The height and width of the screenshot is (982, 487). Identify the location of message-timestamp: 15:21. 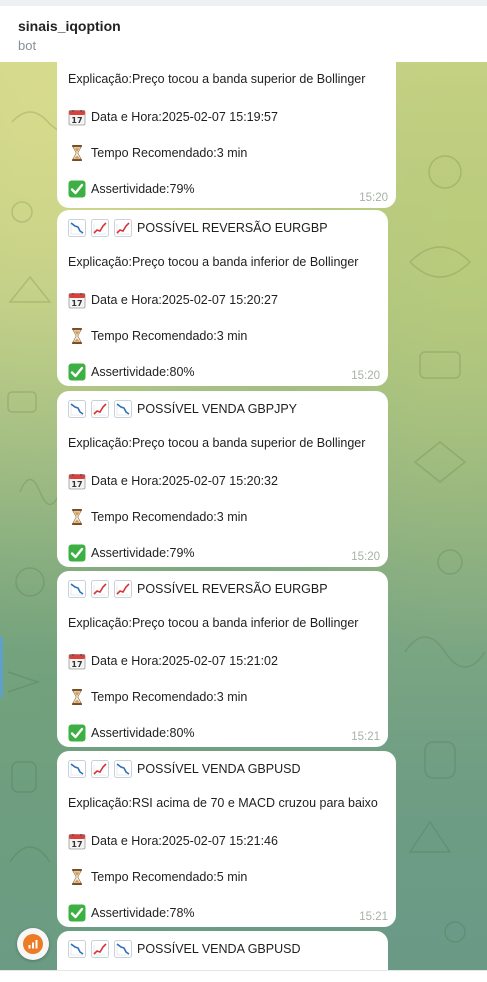
(365, 737).